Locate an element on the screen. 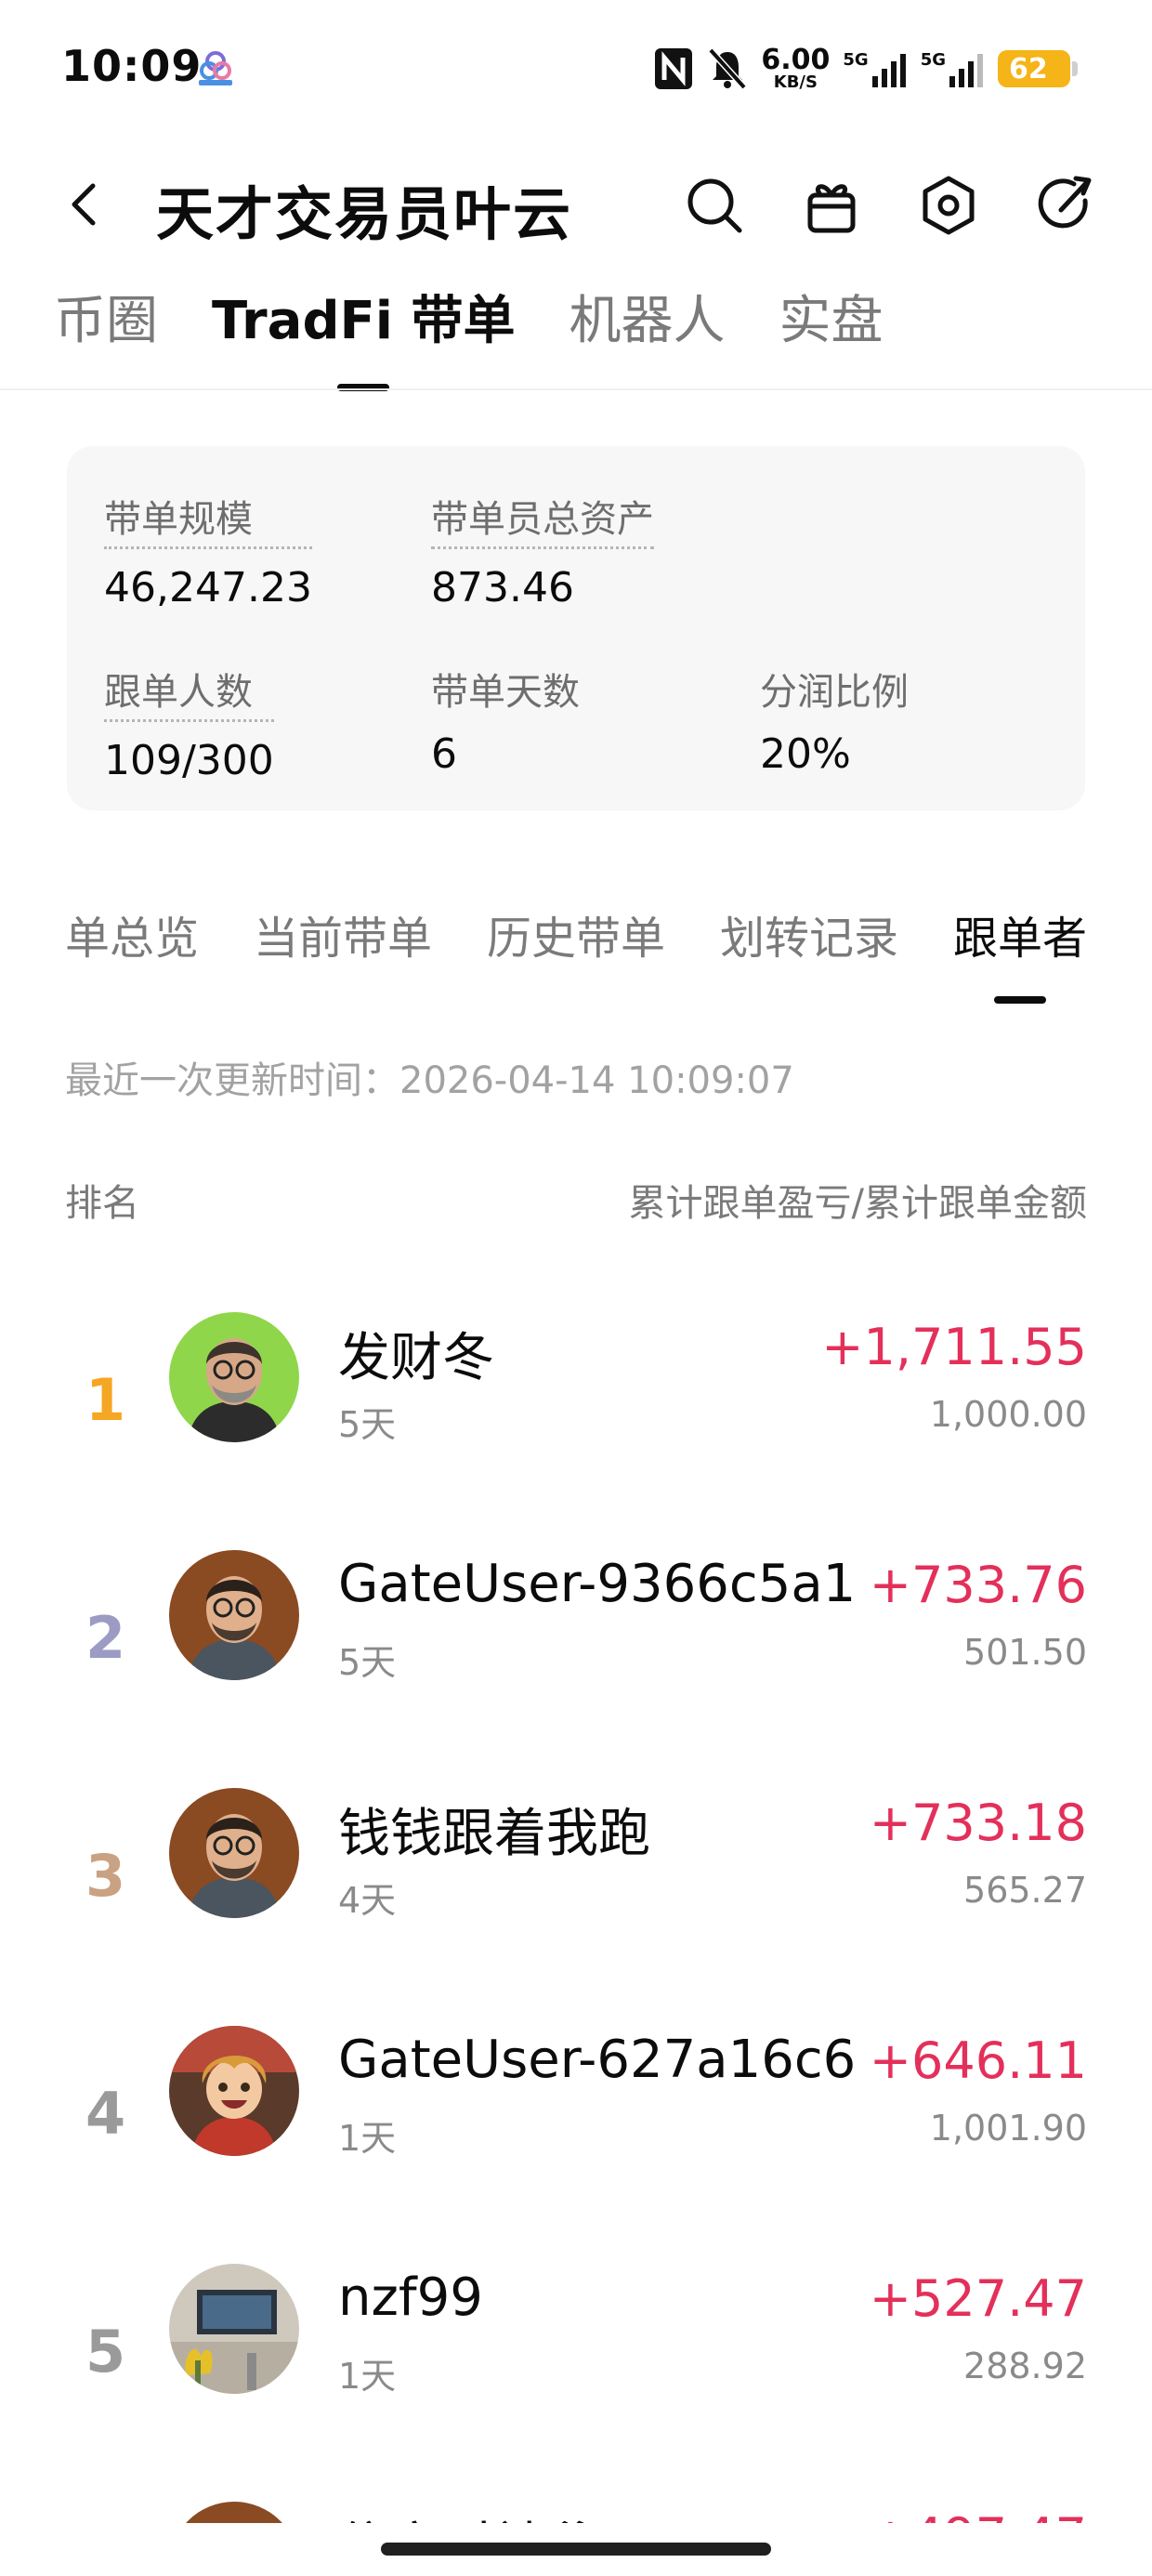 The image size is (1152, 2576). follower-row: 5 nzf99 1天 +527.47 288.92 is located at coordinates (576, 2344).